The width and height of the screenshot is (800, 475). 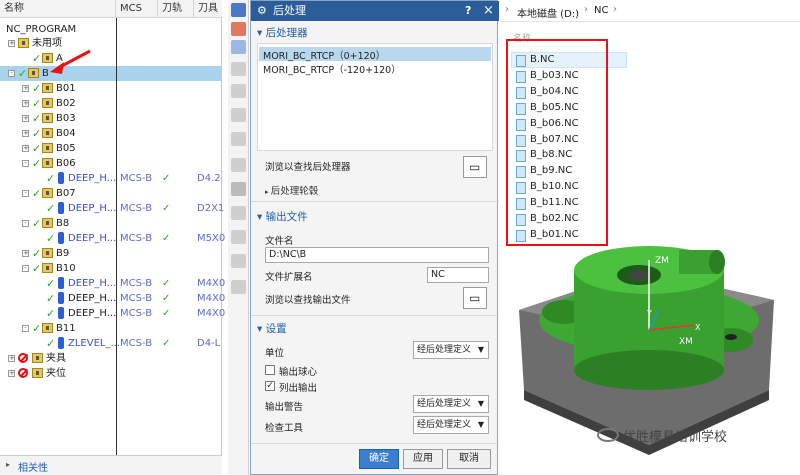 What do you see at coordinates (136, 313) in the screenshot?
I see `row-mcs: MCS-B` at bounding box center [136, 313].